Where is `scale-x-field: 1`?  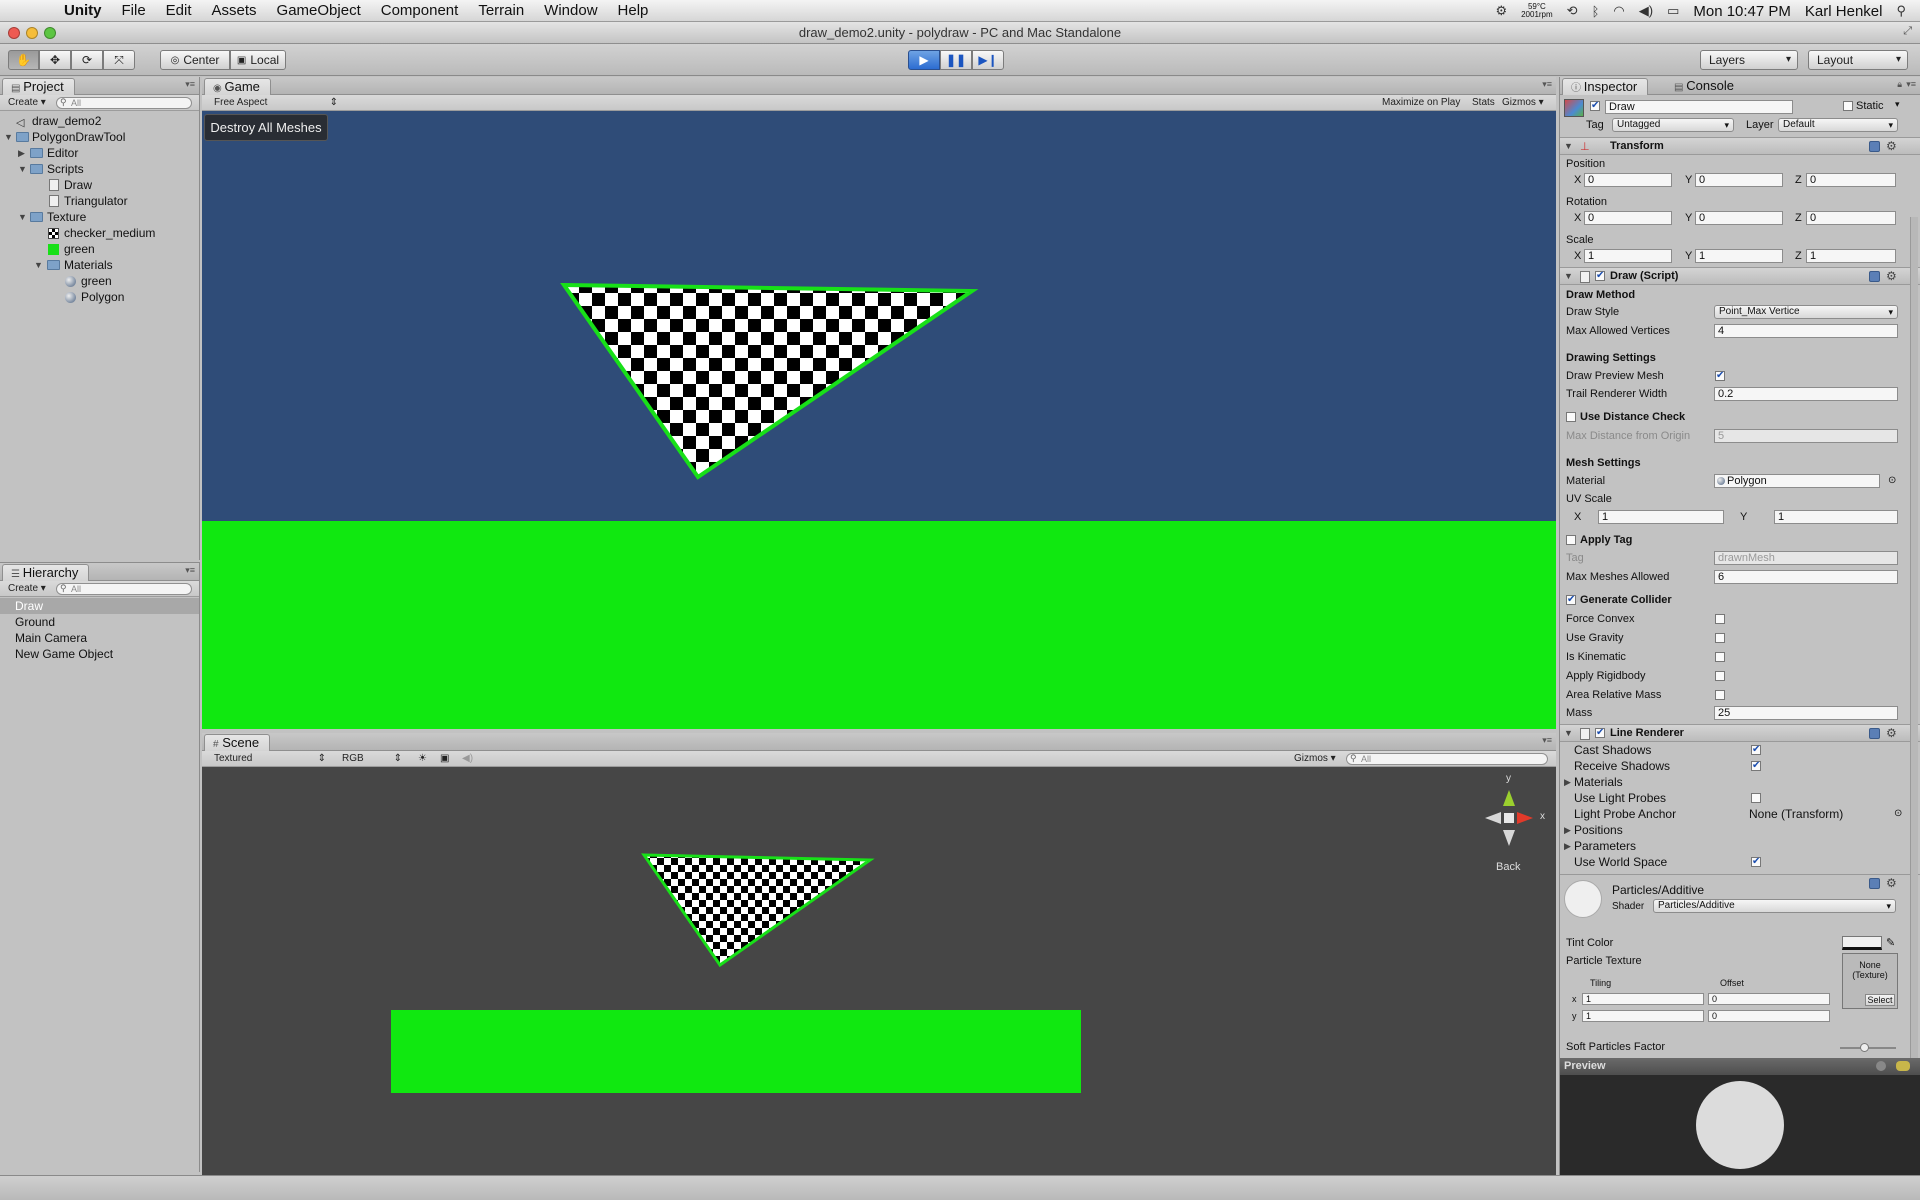 scale-x-field: 1 is located at coordinates (1628, 256).